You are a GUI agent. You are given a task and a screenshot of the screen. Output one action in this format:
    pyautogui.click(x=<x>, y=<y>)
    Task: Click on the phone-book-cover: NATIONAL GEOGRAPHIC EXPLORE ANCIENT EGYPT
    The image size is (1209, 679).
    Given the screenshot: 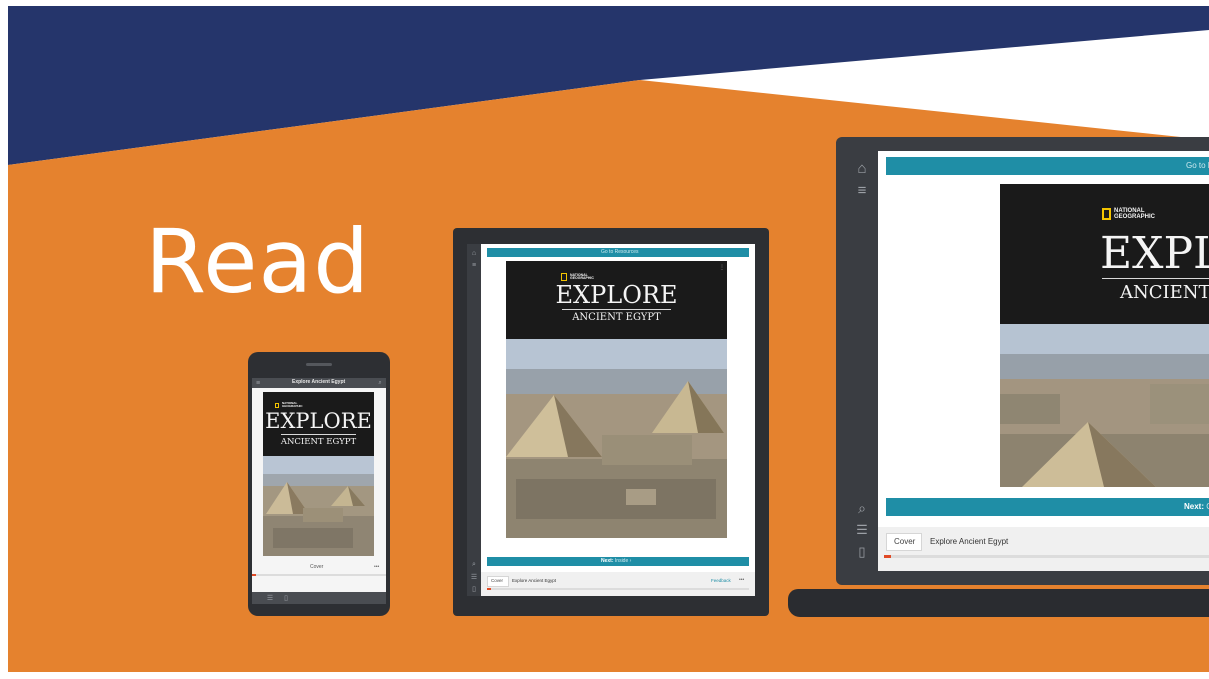 What is the action you would take?
    pyautogui.click(x=318, y=474)
    